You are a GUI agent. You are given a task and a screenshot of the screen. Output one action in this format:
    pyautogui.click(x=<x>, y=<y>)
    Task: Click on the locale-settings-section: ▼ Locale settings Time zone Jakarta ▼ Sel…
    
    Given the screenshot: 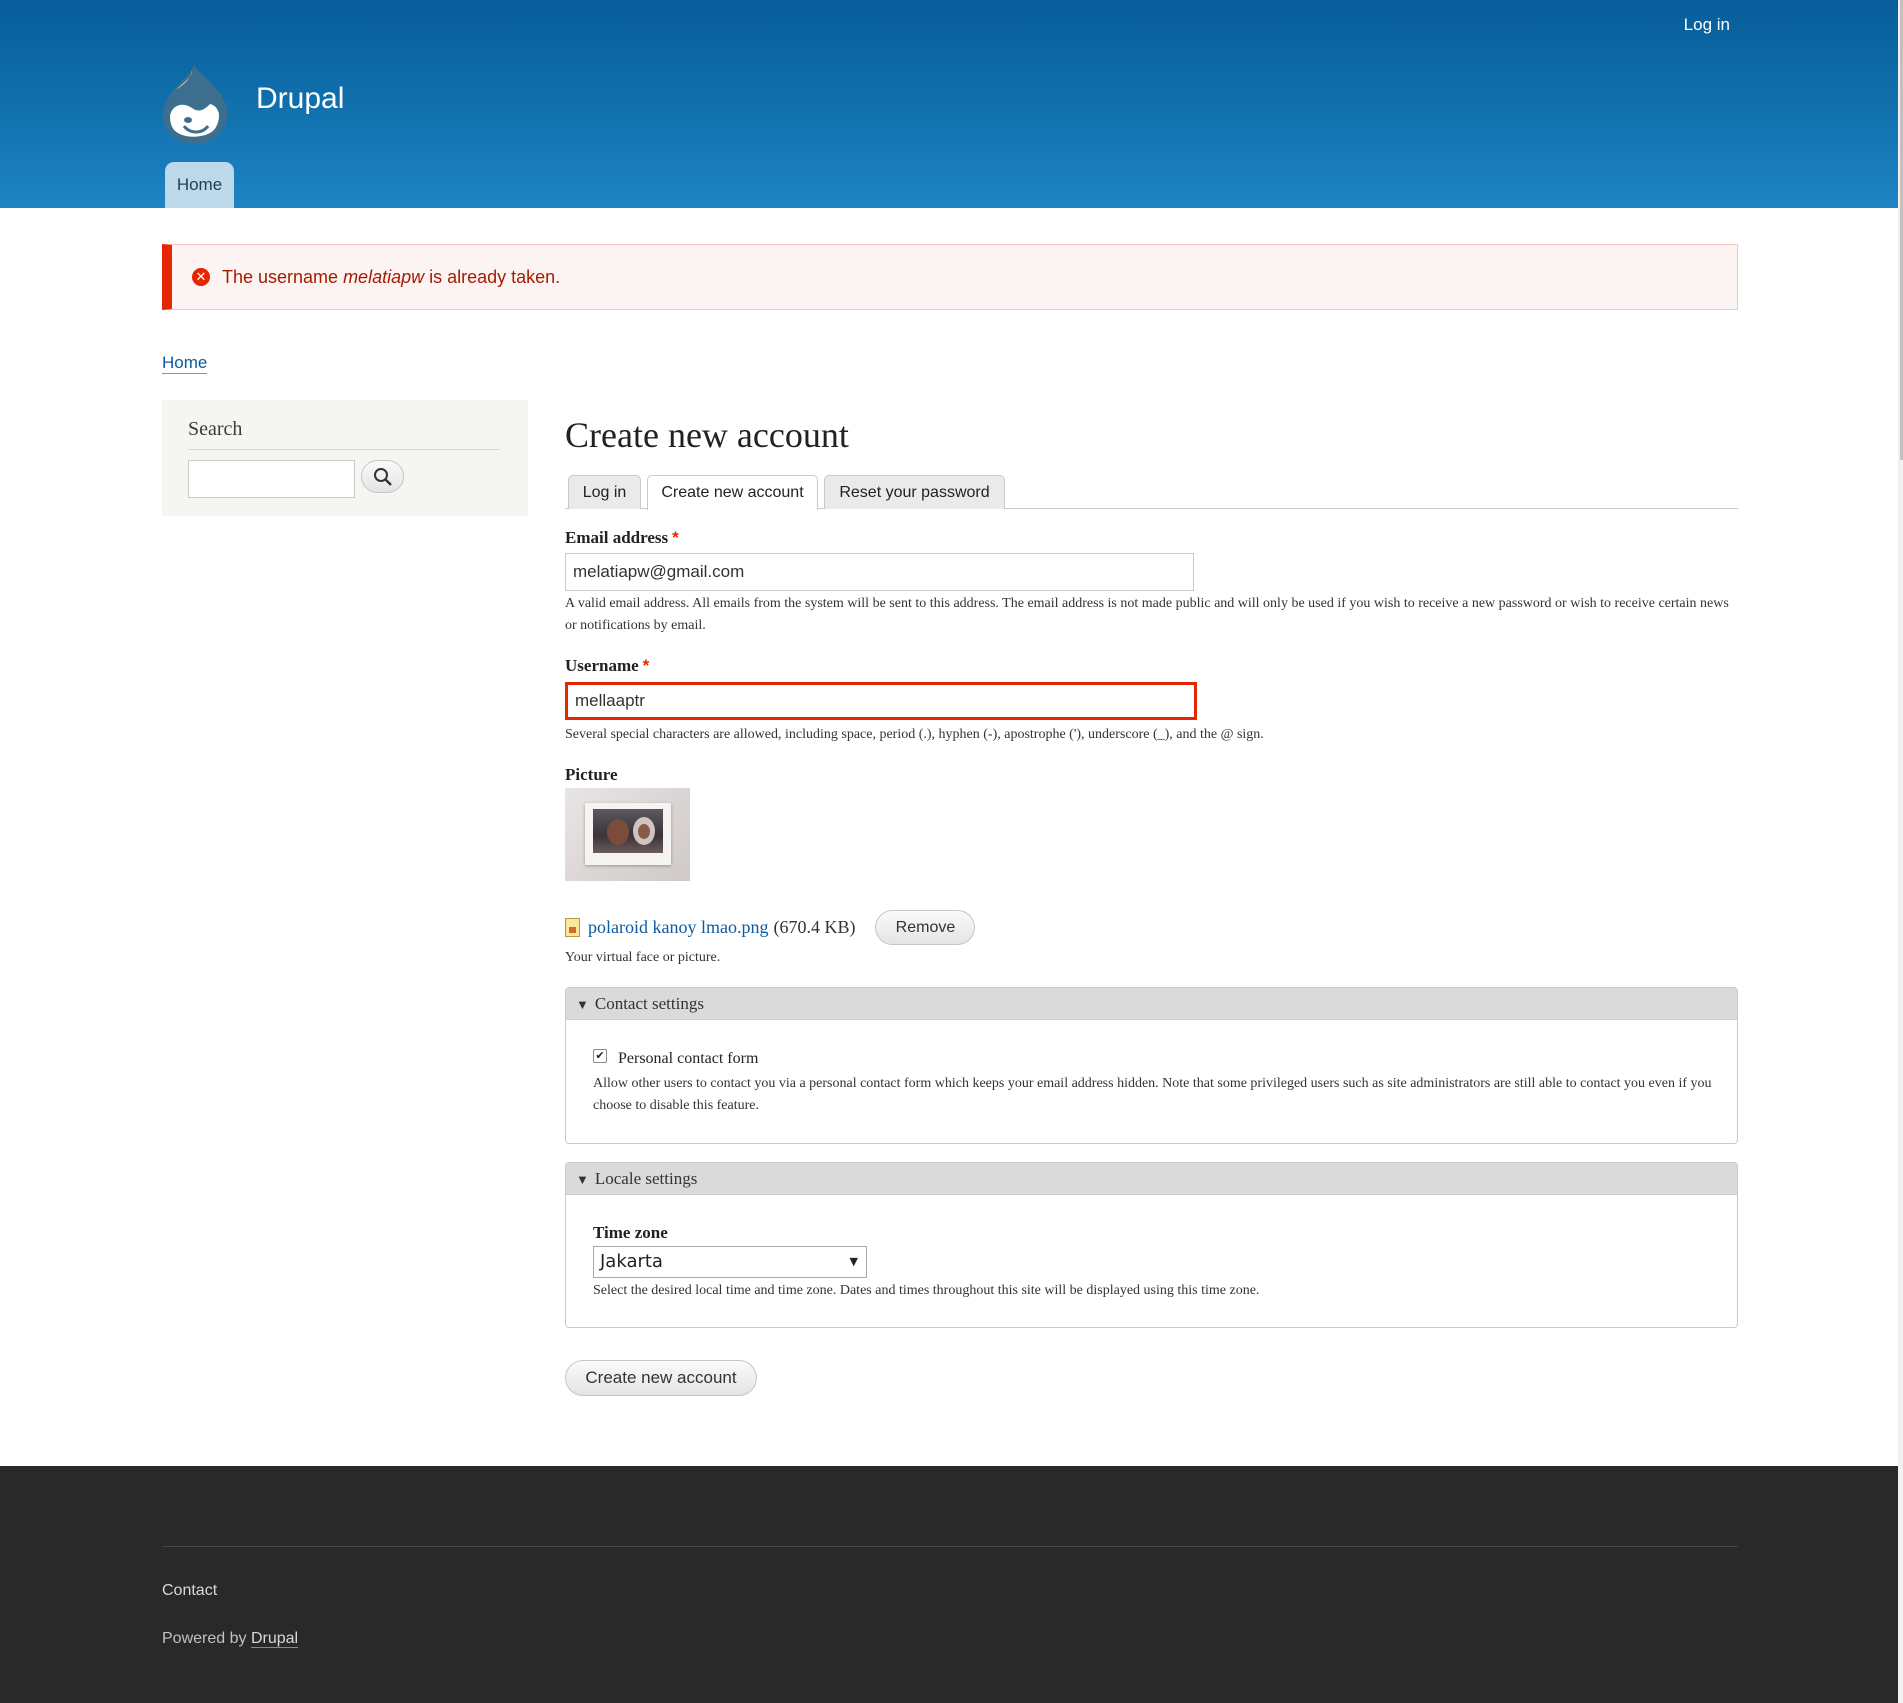 What is the action you would take?
    pyautogui.click(x=1151, y=1245)
    